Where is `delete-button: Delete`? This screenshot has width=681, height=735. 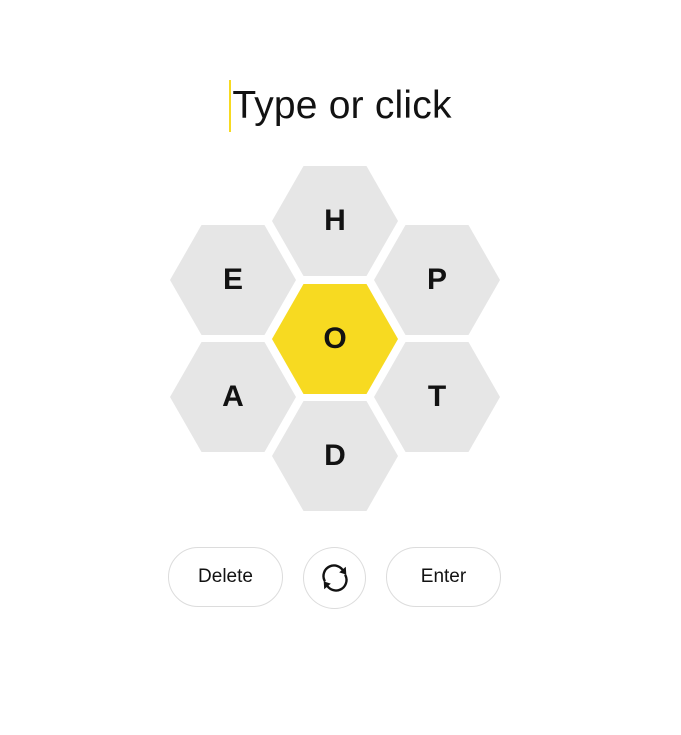 delete-button: Delete is located at coordinates (225, 577).